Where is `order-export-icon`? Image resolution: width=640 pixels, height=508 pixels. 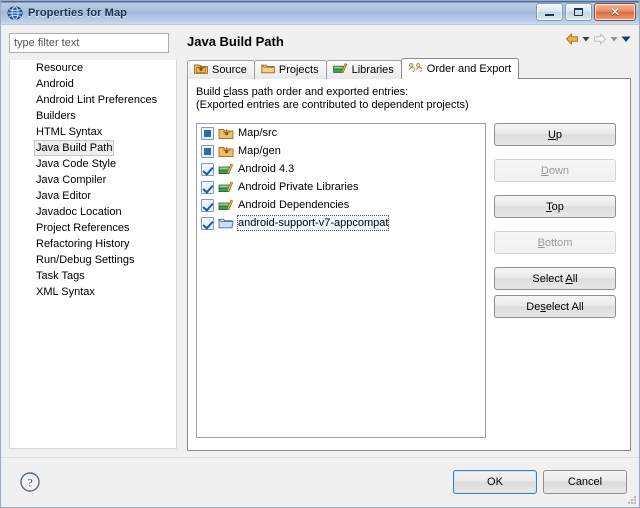
order-export-icon is located at coordinates (415, 69).